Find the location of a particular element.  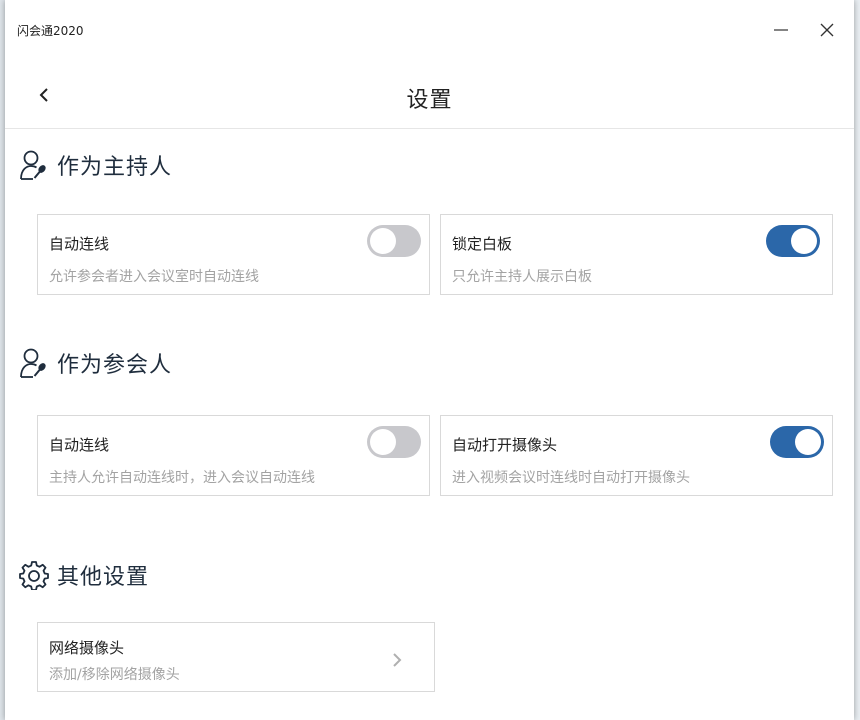

card-title: 网络摄像头 is located at coordinates (87, 648).